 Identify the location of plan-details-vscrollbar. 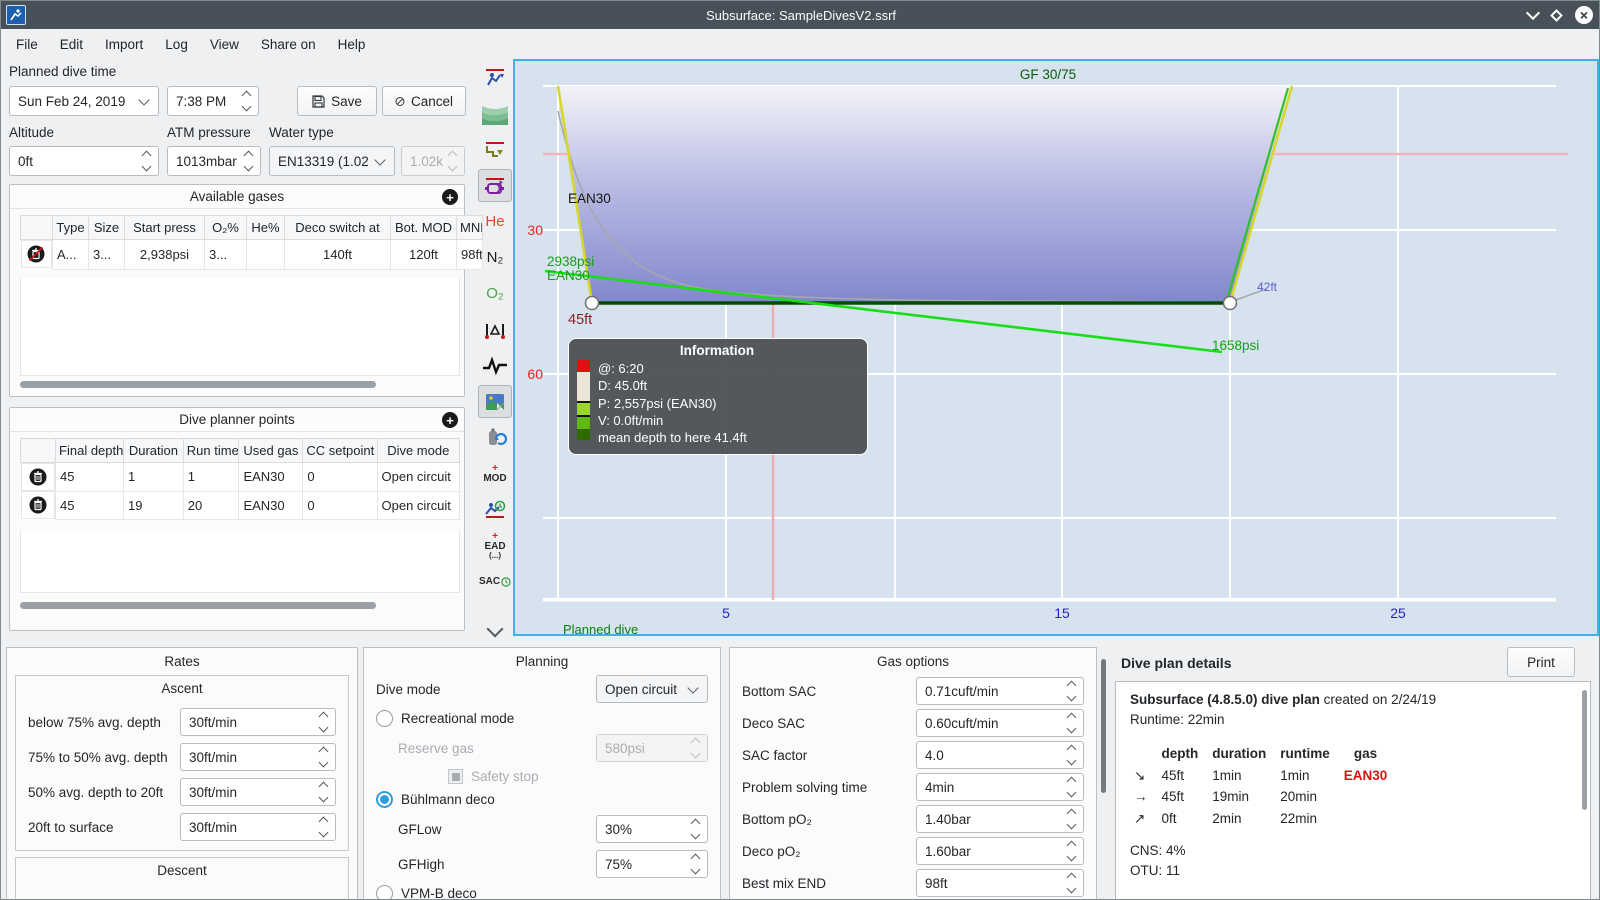
(1584, 750).